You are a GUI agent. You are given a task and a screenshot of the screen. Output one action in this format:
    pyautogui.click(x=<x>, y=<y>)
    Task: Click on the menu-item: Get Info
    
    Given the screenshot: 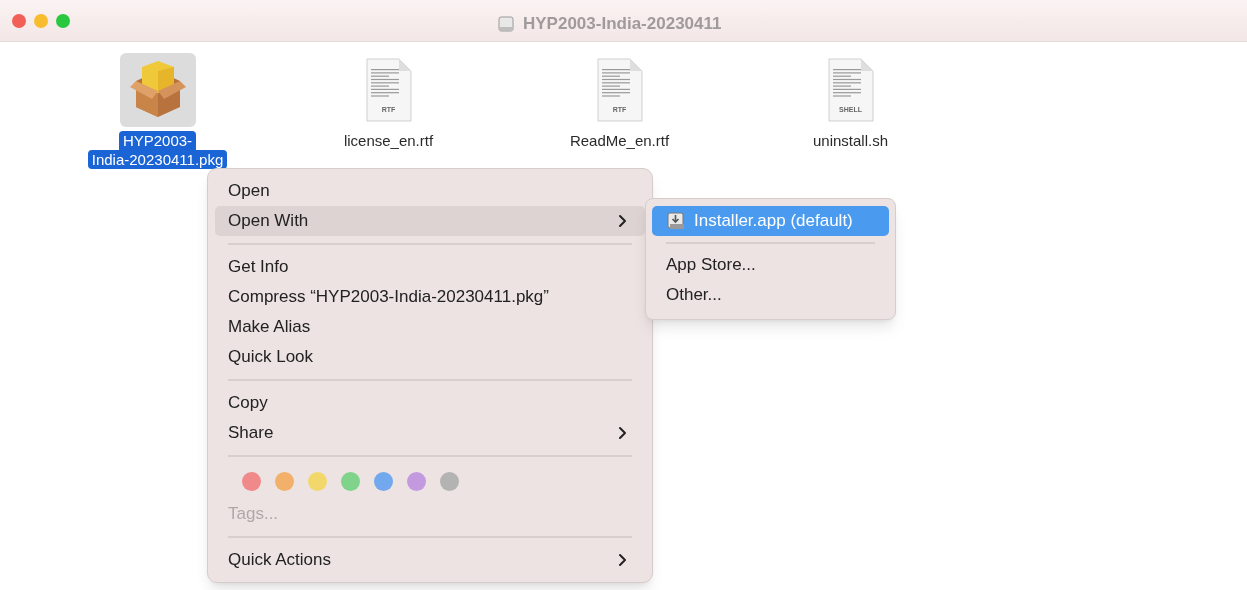 What is the action you would take?
    pyautogui.click(x=430, y=267)
    